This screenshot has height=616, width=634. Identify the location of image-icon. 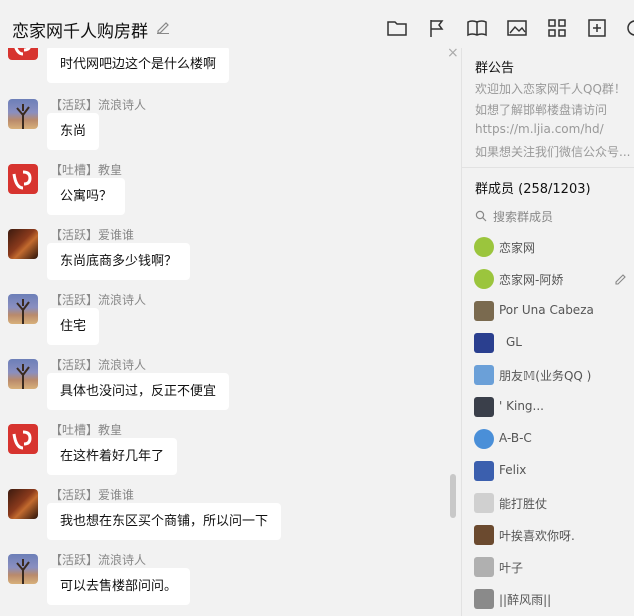
(517, 28).